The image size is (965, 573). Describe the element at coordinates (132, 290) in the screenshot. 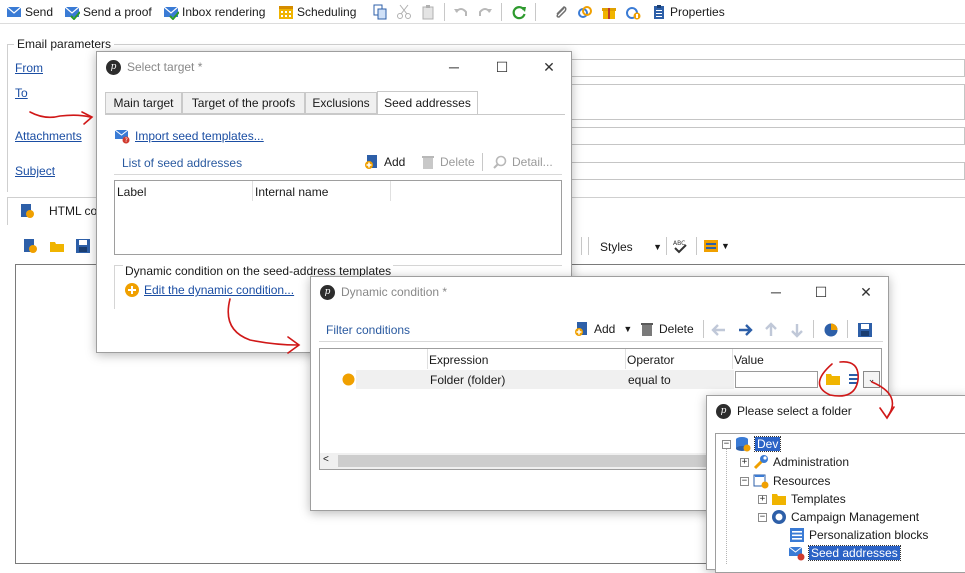

I see `add-circle-icon` at that location.